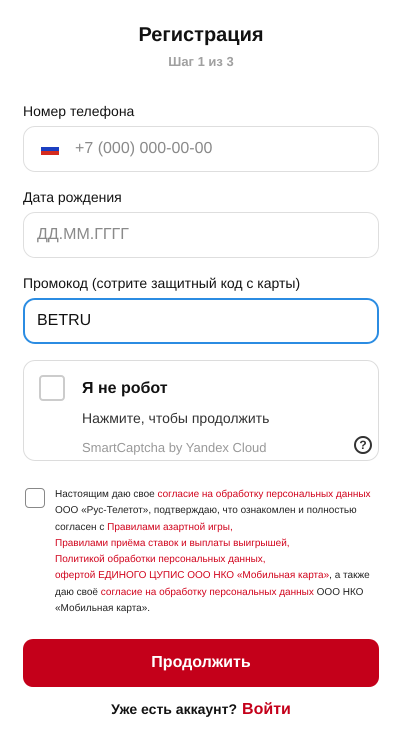 Image resolution: width=402 pixels, height=737 pixels. What do you see at coordinates (201, 321) in the screenshot?
I see `input-field: BETRU` at bounding box center [201, 321].